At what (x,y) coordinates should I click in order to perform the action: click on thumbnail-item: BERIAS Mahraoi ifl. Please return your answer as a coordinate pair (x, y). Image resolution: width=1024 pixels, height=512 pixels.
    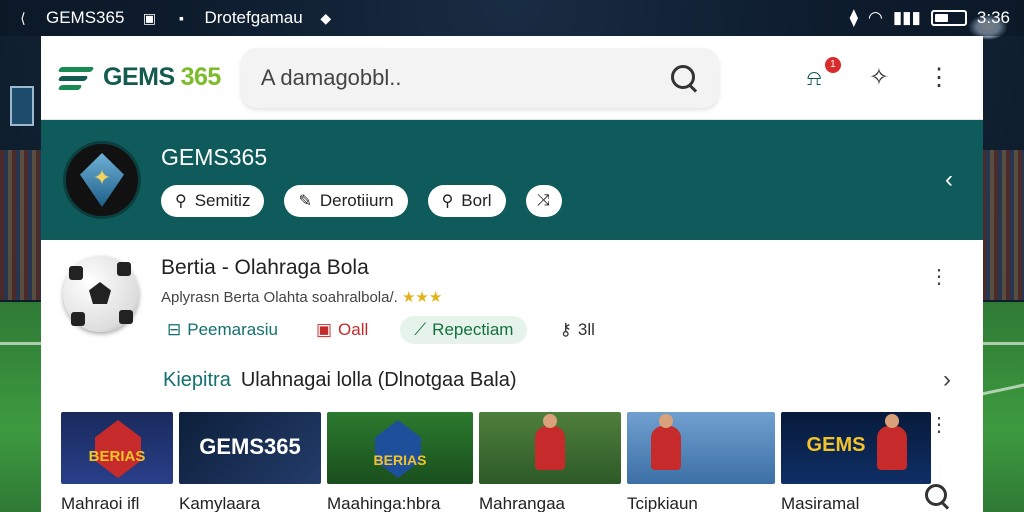
    Looking at the image, I should click on (117, 462).